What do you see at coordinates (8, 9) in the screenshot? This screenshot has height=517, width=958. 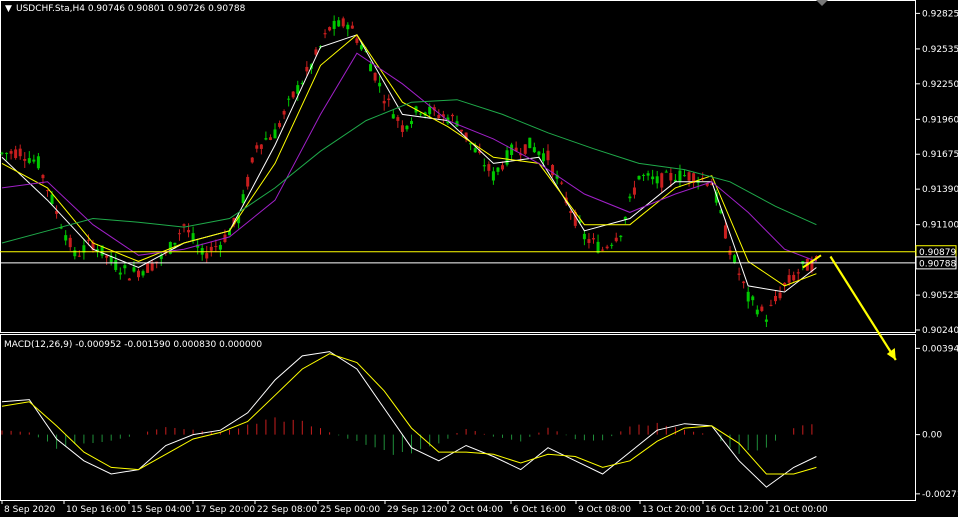 I see `dropdown-triangle-icon: ▼` at bounding box center [8, 9].